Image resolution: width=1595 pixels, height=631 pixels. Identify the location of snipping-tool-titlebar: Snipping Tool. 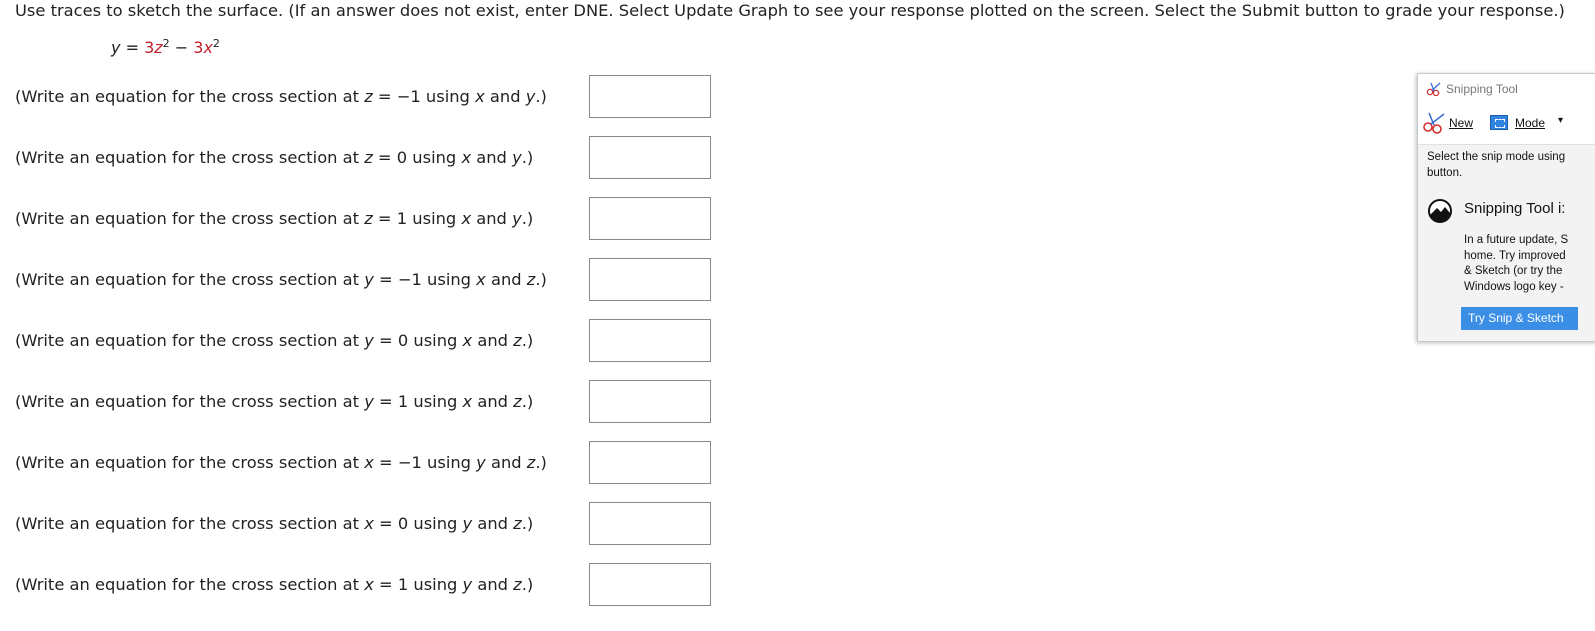
(1506, 89).